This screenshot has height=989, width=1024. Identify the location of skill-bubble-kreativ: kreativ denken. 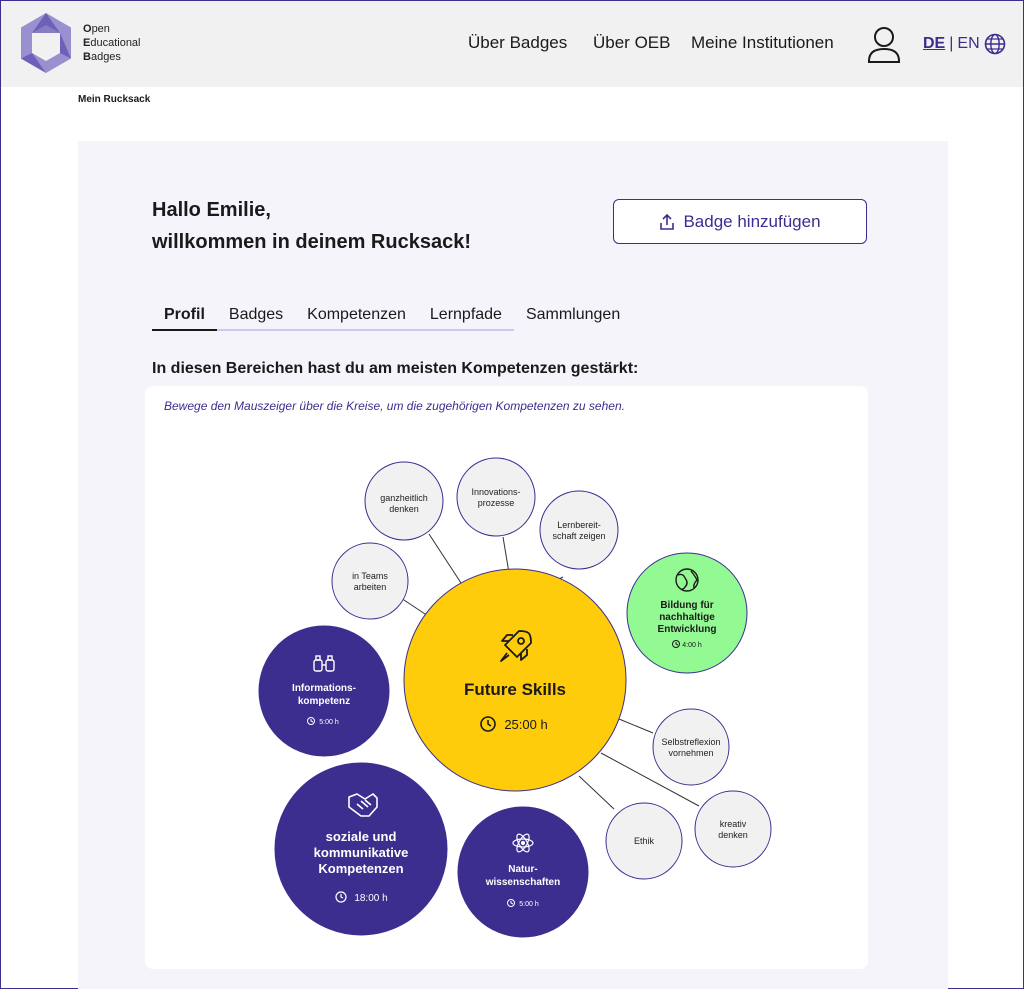
(733, 829).